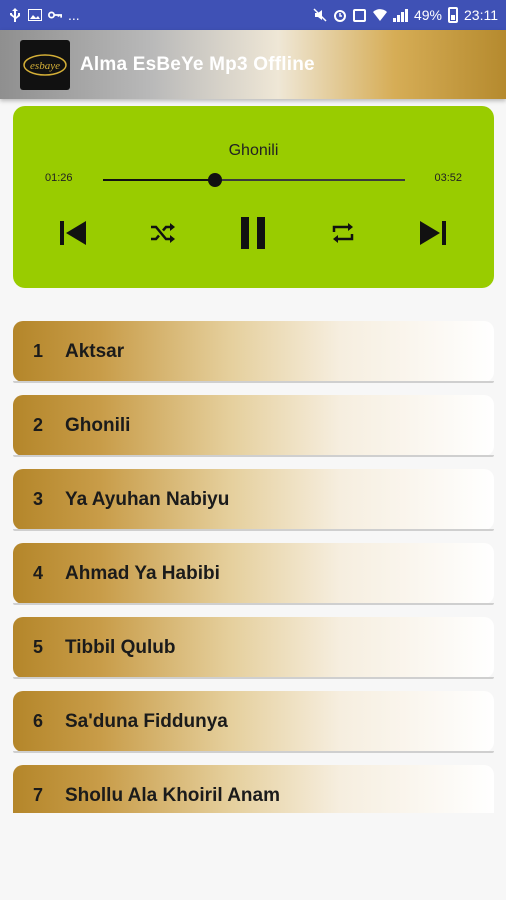 Image resolution: width=506 pixels, height=900 pixels. What do you see at coordinates (400, 15) in the screenshot?
I see `signal-icon` at bounding box center [400, 15].